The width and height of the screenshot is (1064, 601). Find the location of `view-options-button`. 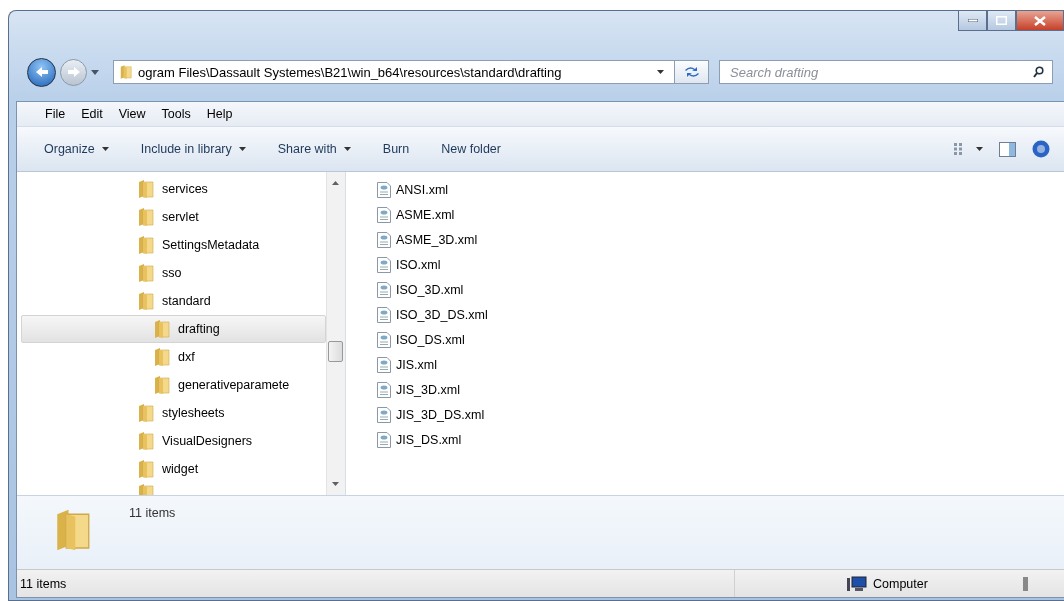

view-options-button is located at coordinates (968, 149).